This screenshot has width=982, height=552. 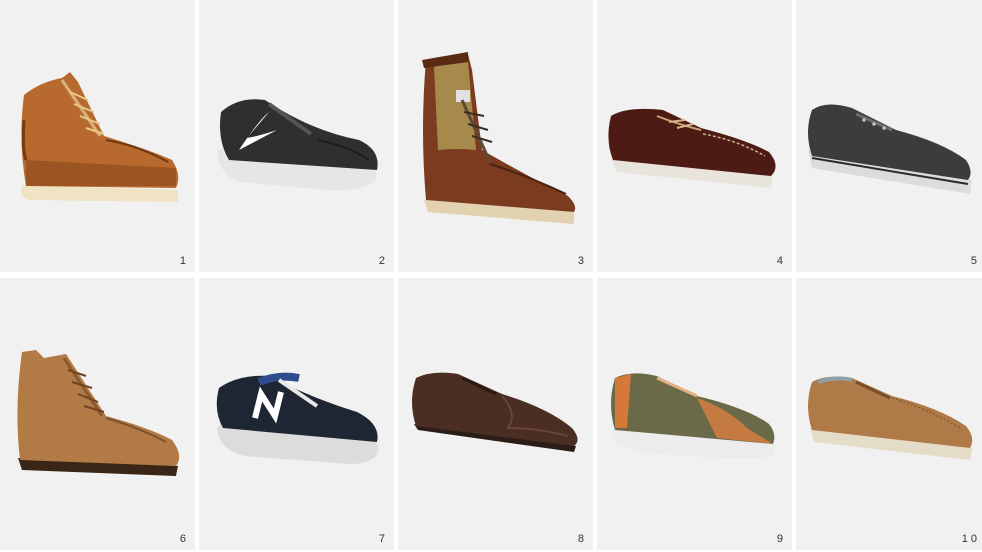 I want to click on shoe-8-image, so click(x=495, y=412).